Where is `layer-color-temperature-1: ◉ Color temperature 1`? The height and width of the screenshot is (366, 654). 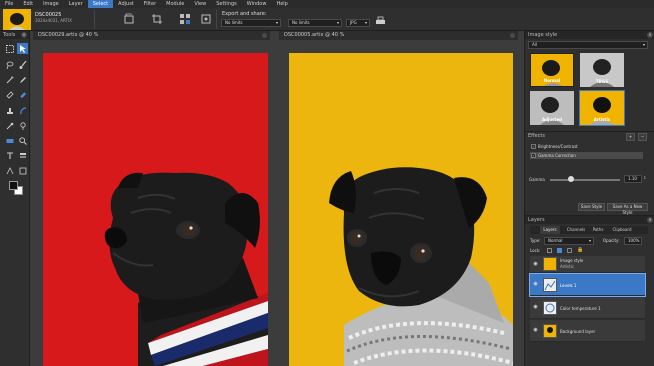
layer-color-temperature-1: ◉ Color temperature 1 is located at coordinates (587, 308).